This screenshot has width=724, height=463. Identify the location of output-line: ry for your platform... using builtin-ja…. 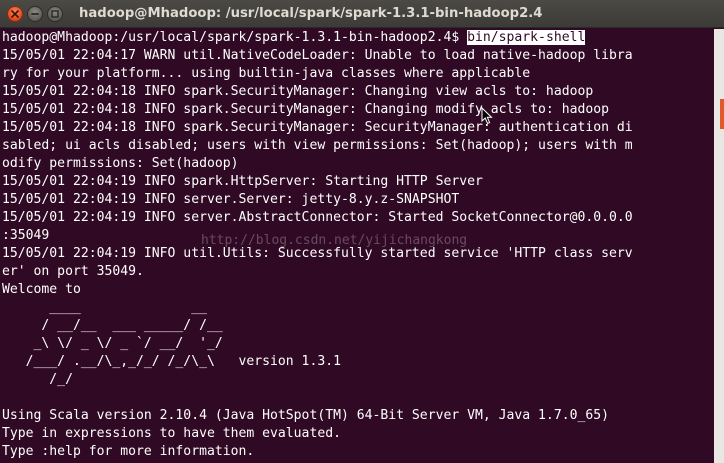
(266, 73).